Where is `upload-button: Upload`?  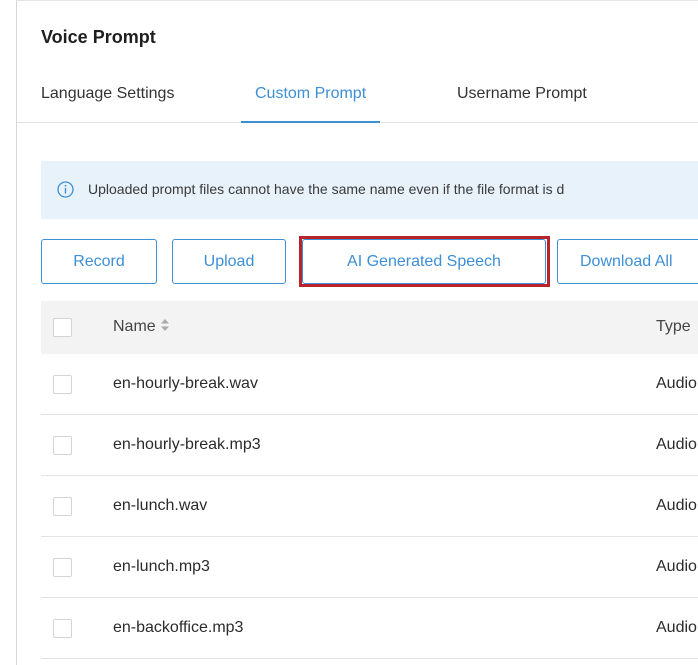 upload-button: Upload is located at coordinates (229, 261).